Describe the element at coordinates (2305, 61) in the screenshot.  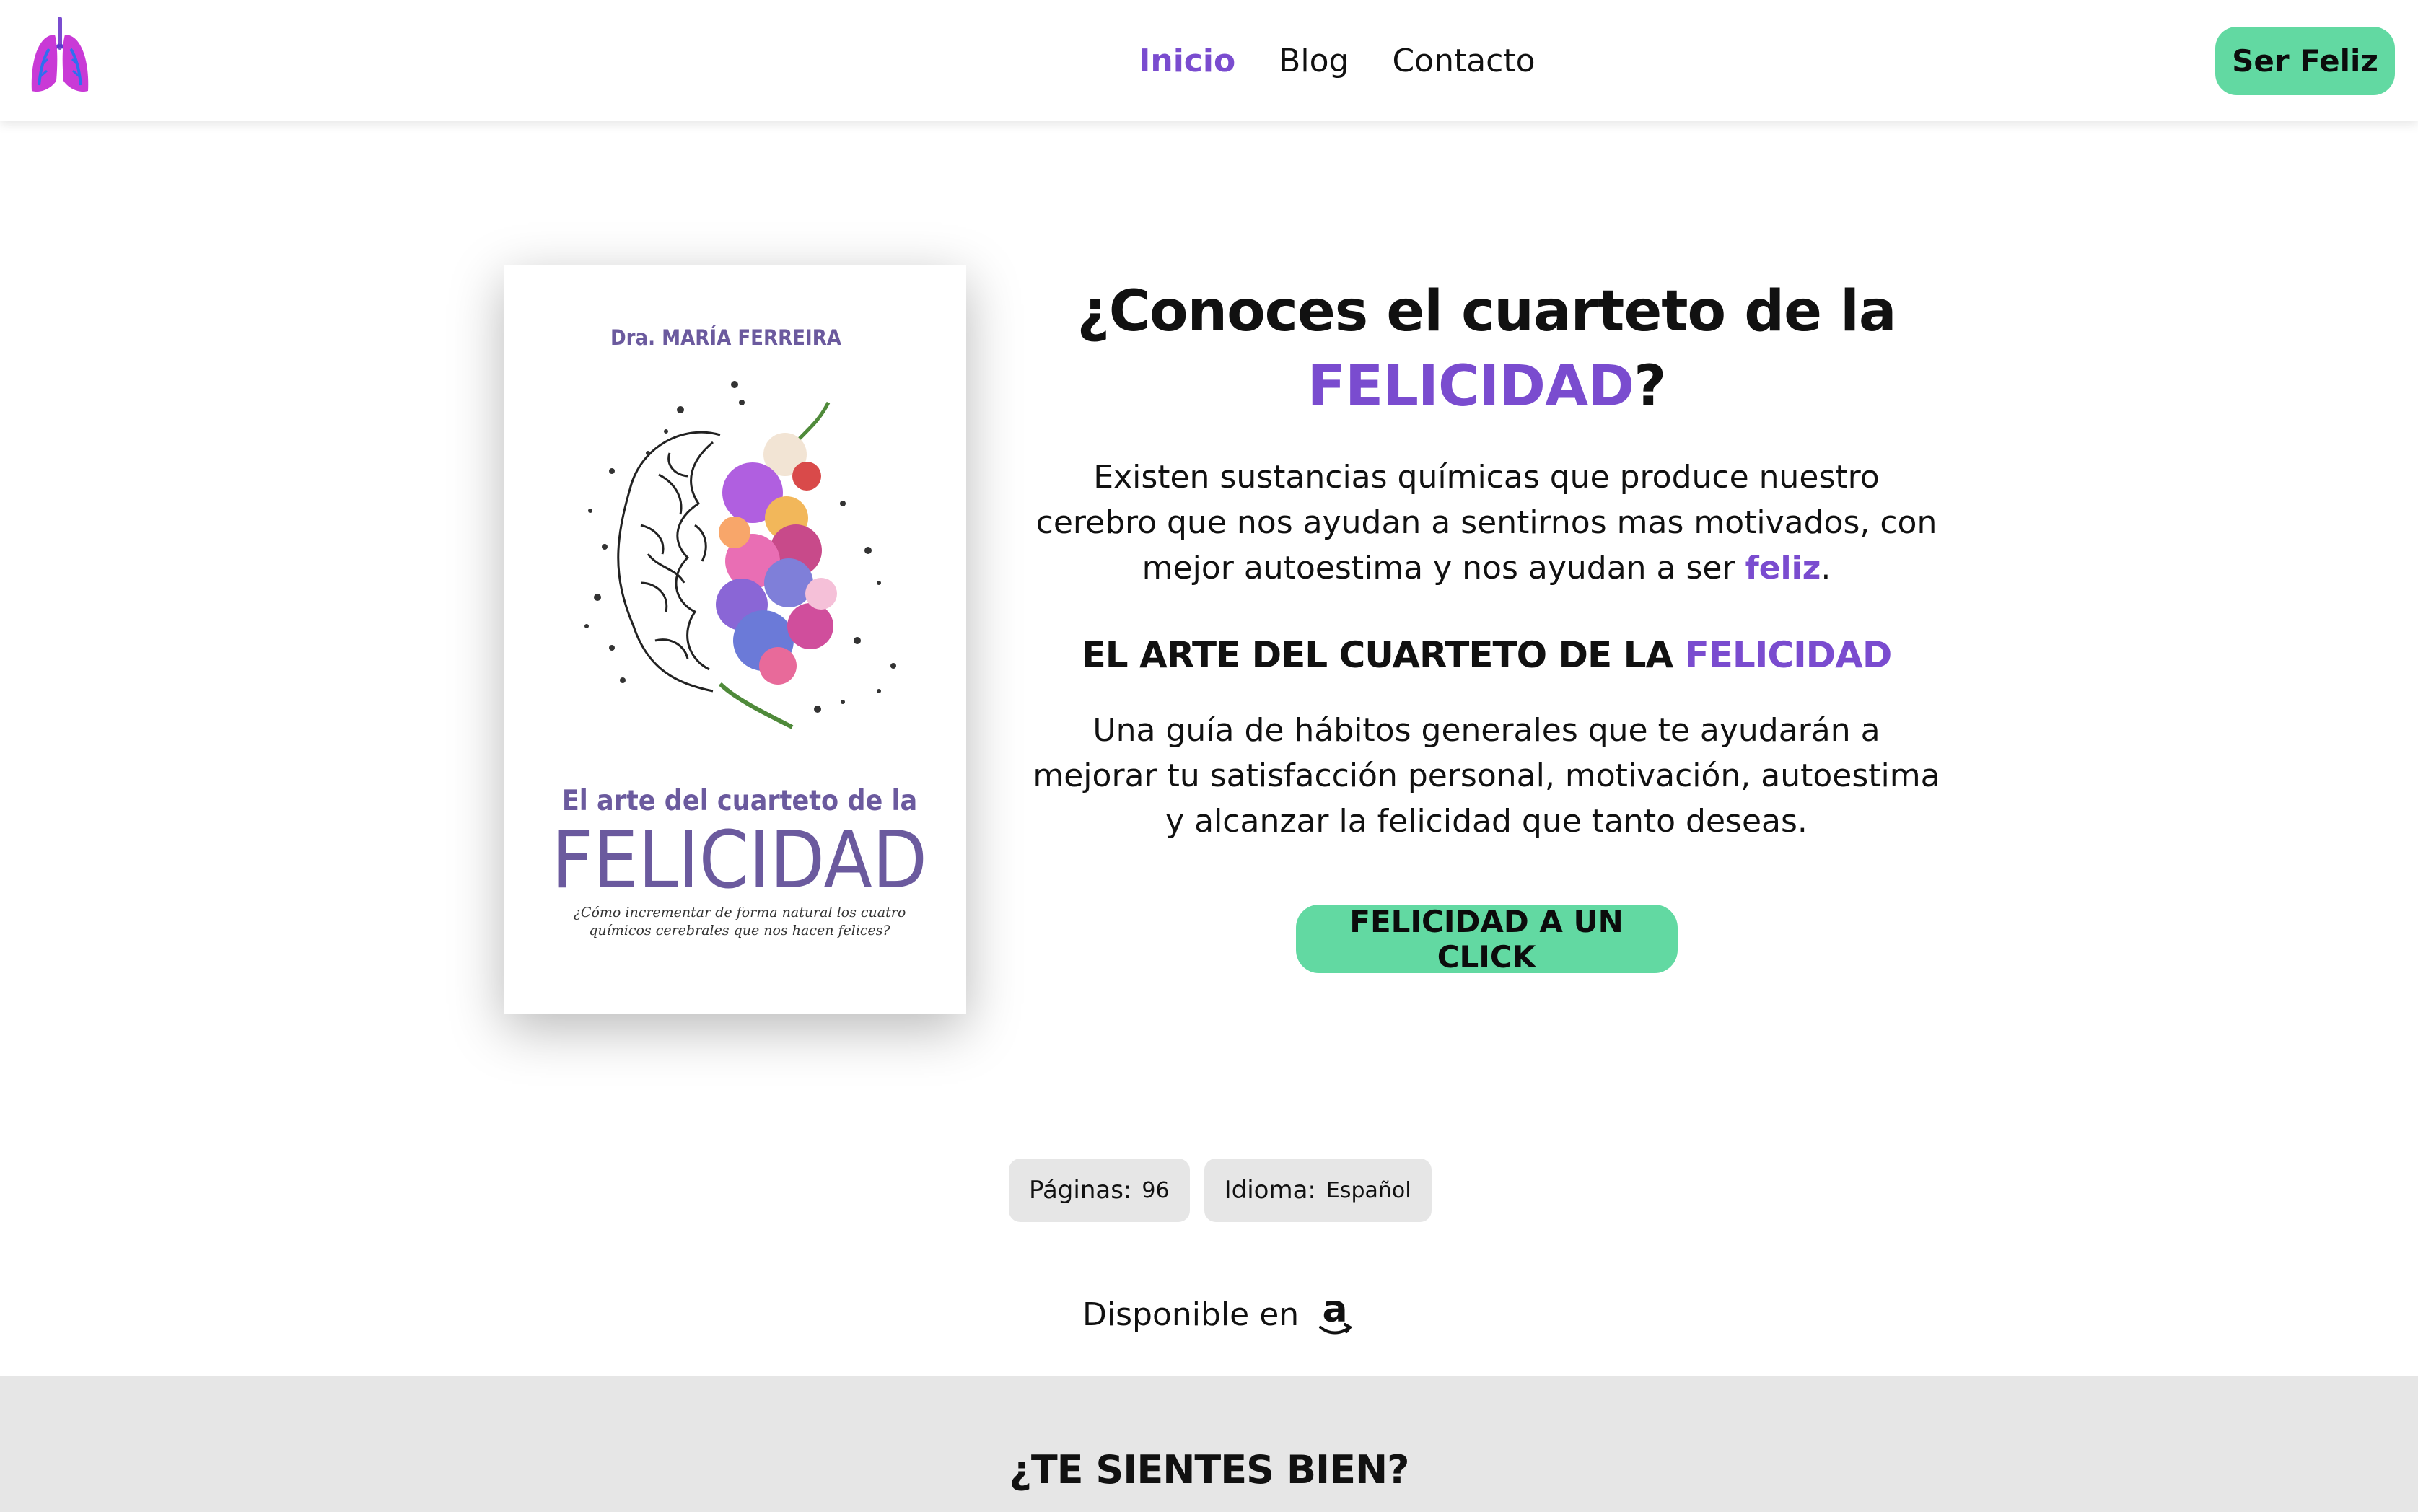
I see `ser-feliz-button: Ser Feliz` at that location.